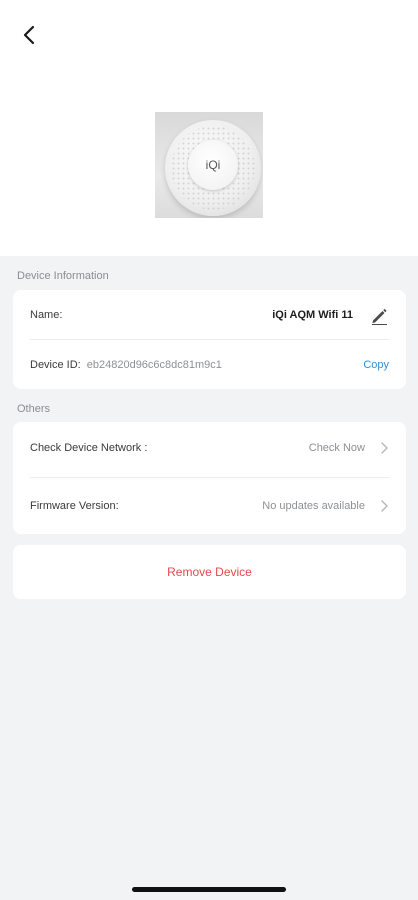 This screenshot has height=900, width=418. What do you see at coordinates (46, 315) in the screenshot?
I see `name-label: Name:` at bounding box center [46, 315].